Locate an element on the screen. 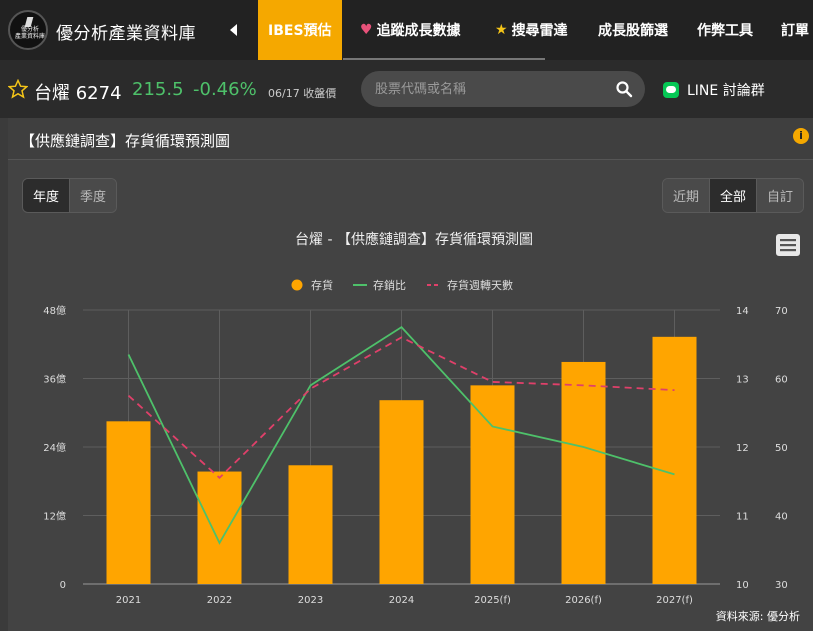 Image resolution: width=813 pixels, height=631 pixels. y-right-inner-tick-label: 11 is located at coordinates (742, 517).